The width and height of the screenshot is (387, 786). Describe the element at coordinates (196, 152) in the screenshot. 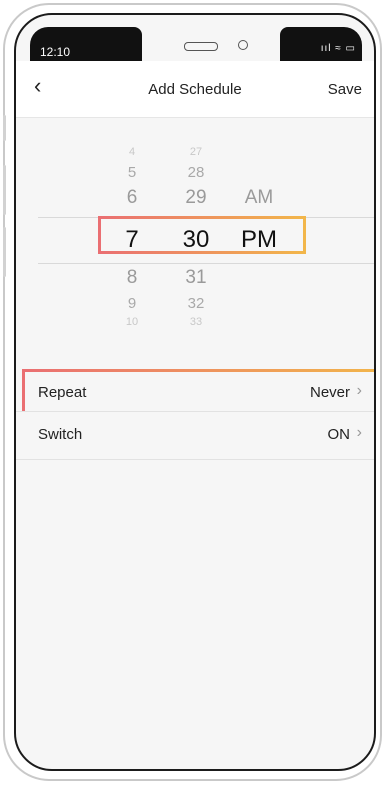

I see `minute-option: 27` at that location.